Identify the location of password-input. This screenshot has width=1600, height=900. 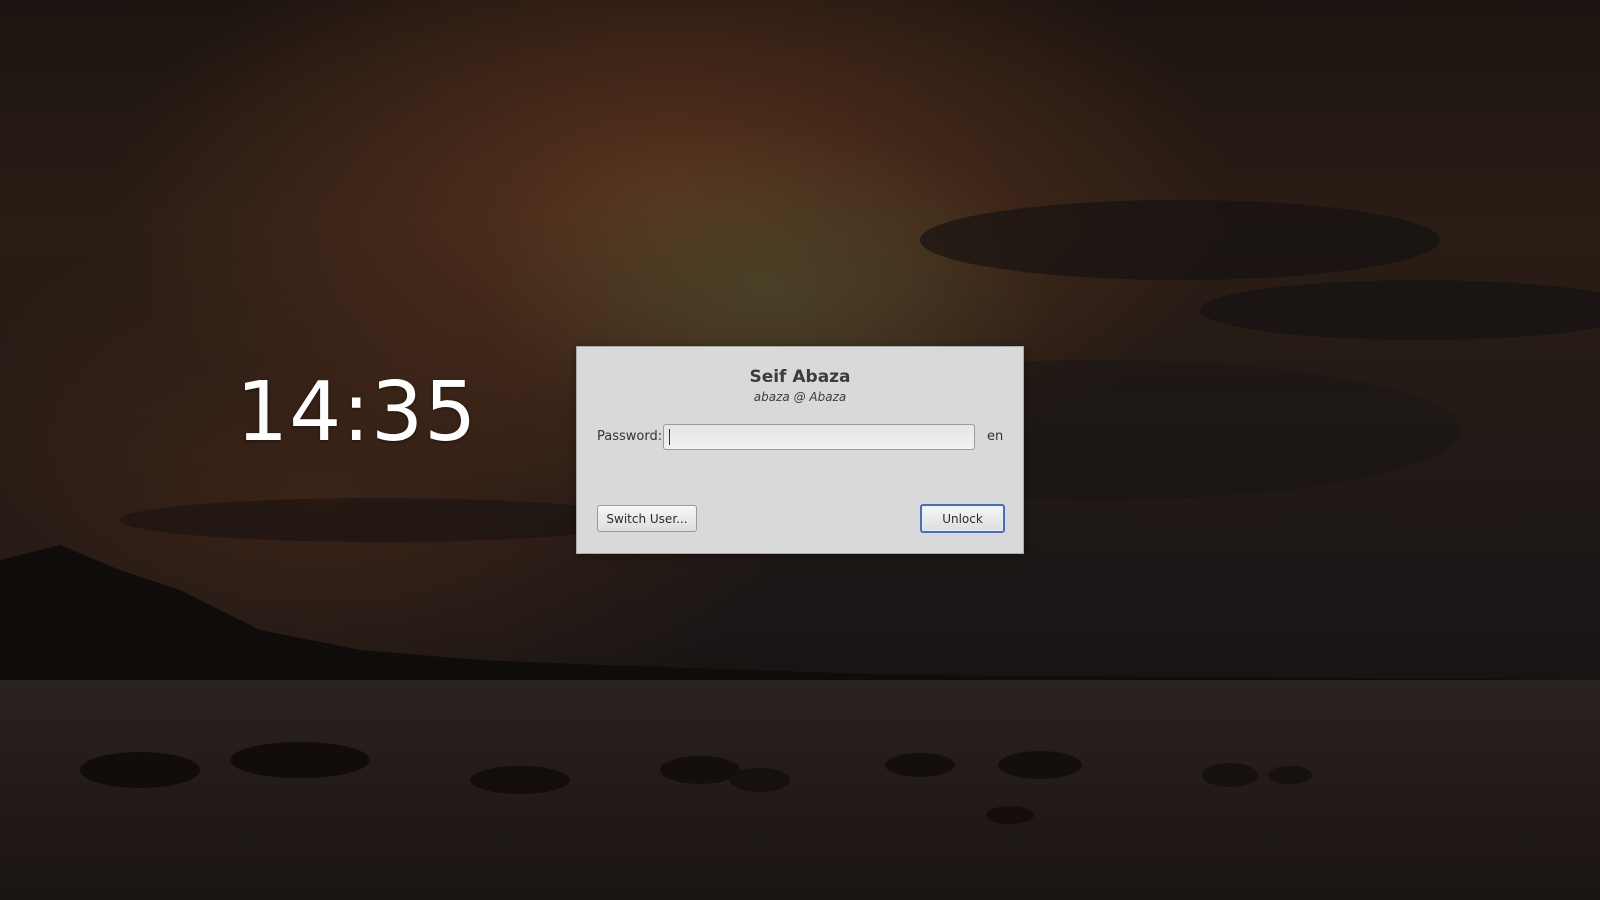
(819, 437).